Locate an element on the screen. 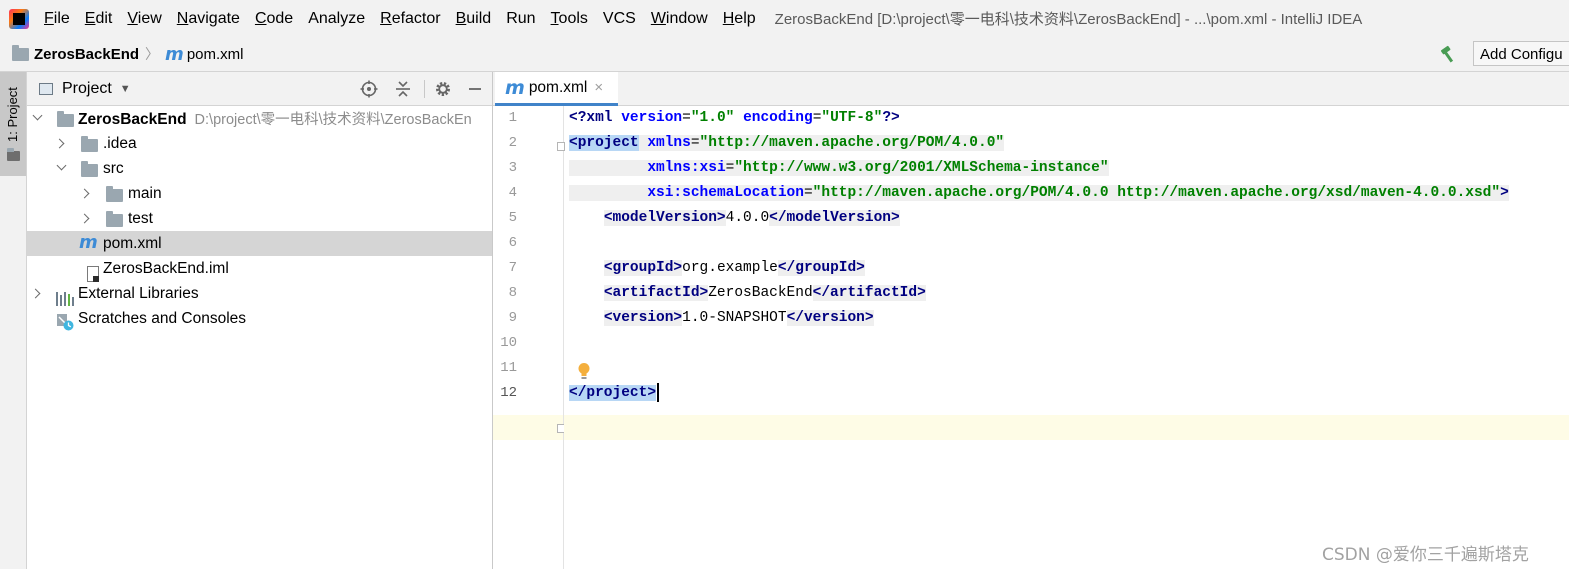 Image resolution: width=1569 pixels, height=569 pixels. scratches-icon is located at coordinates (65, 322).